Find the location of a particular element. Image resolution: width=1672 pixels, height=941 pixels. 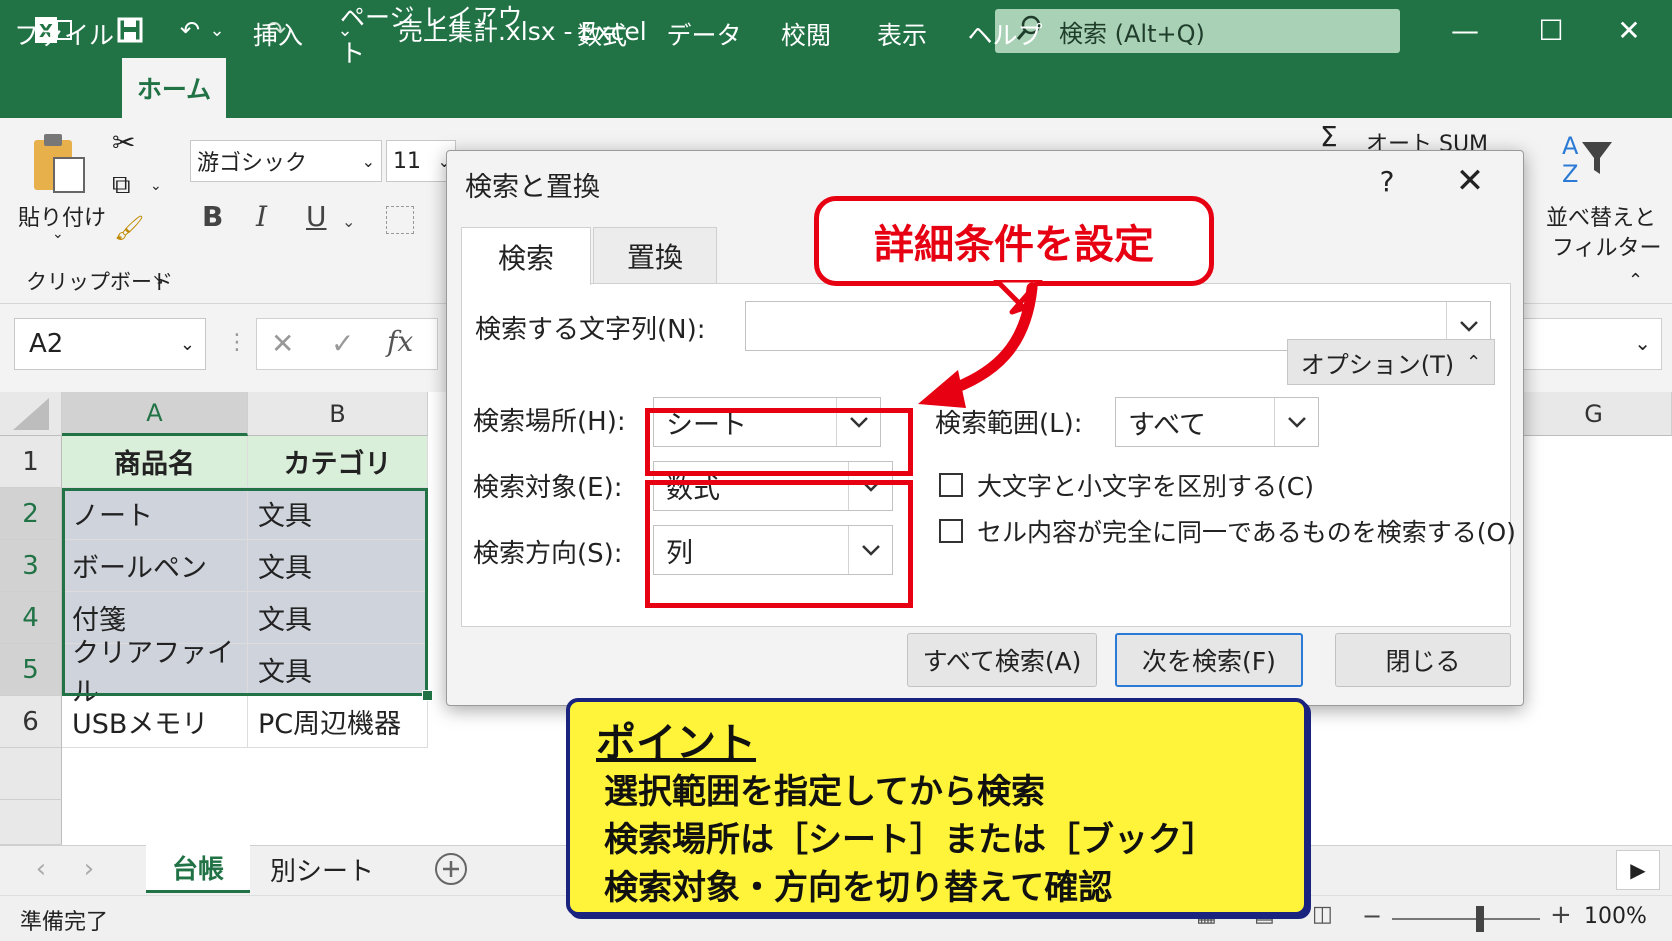

hscroll-right-icon: ▶ is located at coordinates (1638, 870).